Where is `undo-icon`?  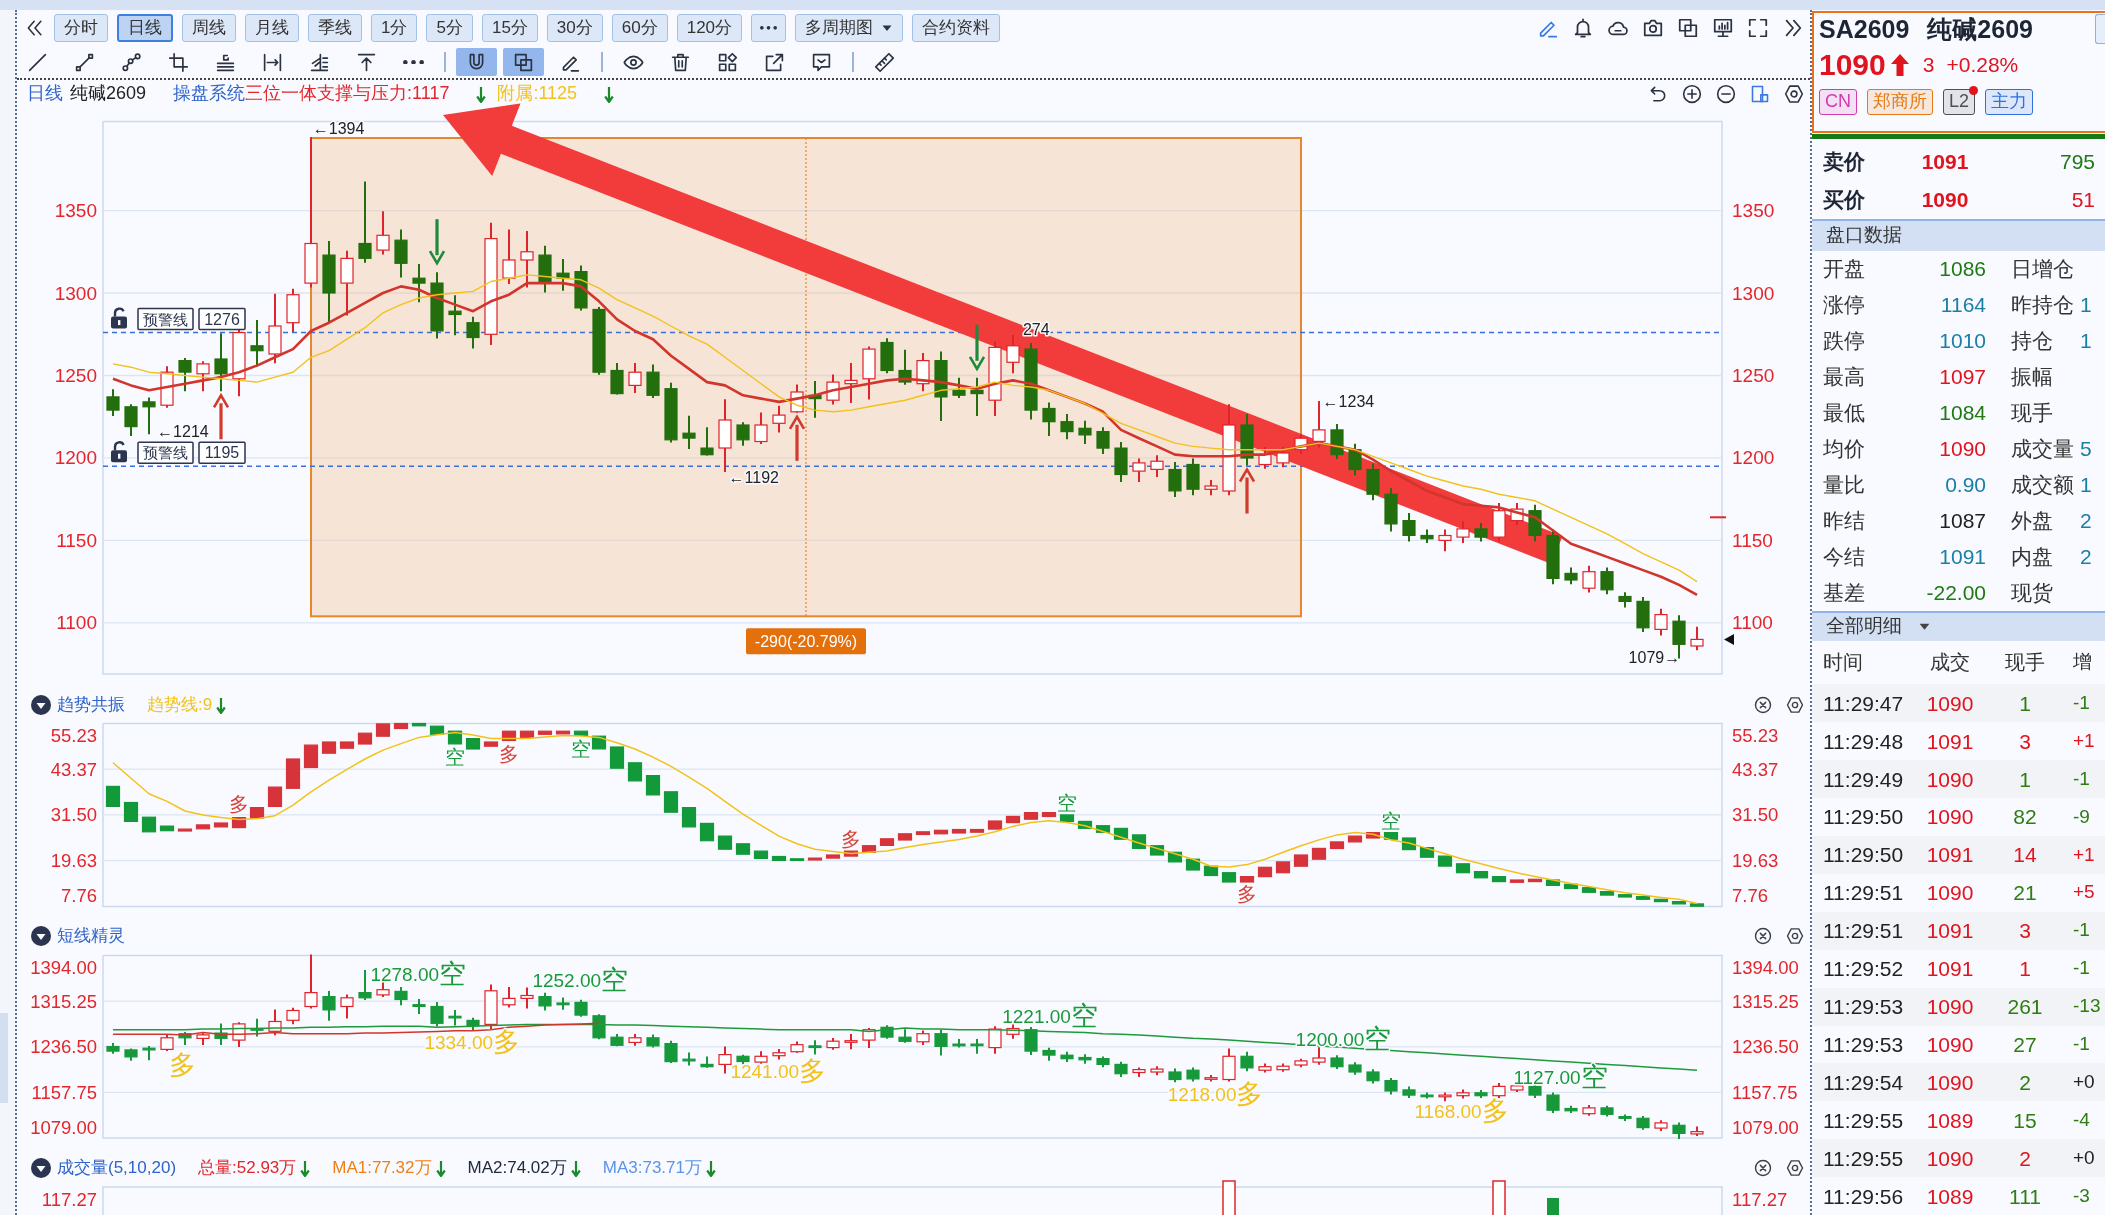
undo-icon is located at coordinates (1658, 94).